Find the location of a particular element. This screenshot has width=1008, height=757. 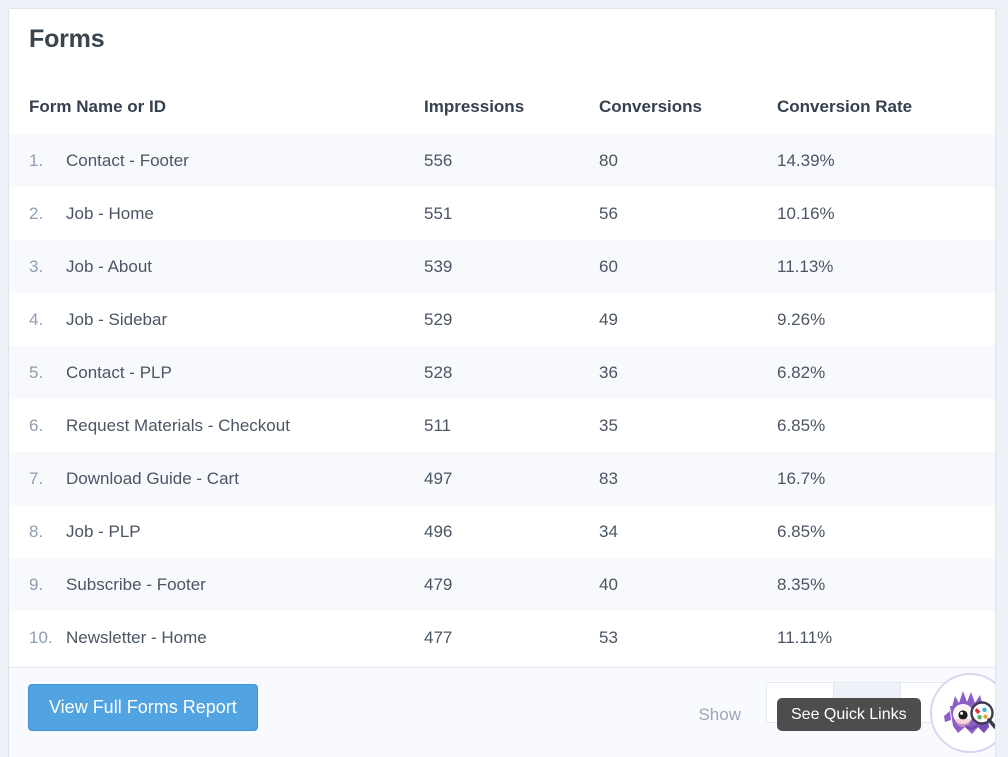

row-impressions: 497 is located at coordinates (438, 478).